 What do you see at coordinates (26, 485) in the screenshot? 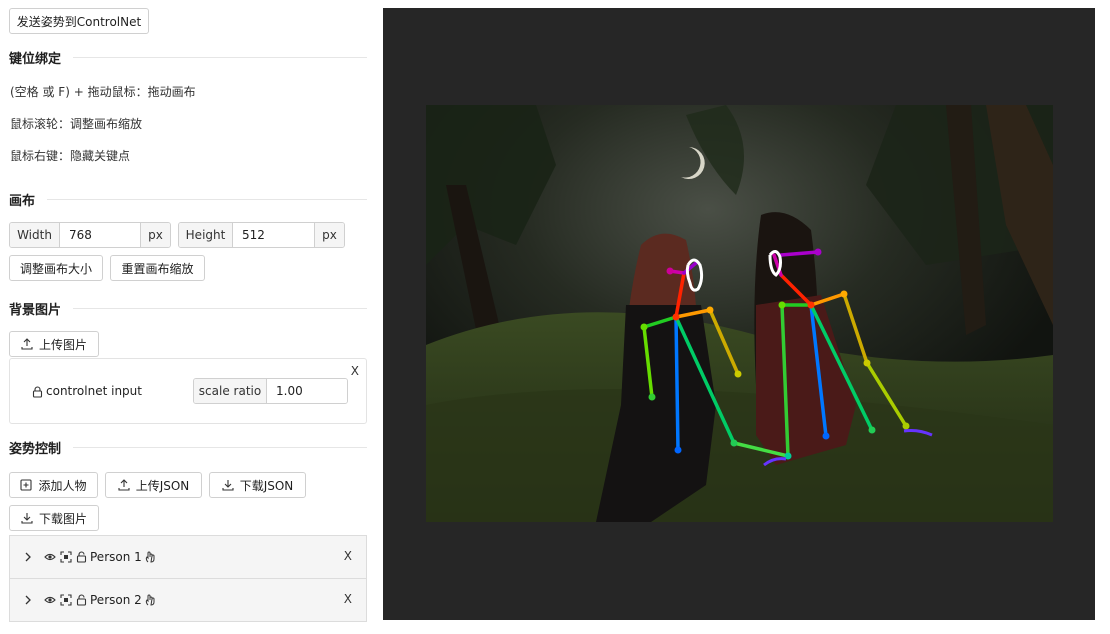
I see `plus-square-icon` at bounding box center [26, 485].